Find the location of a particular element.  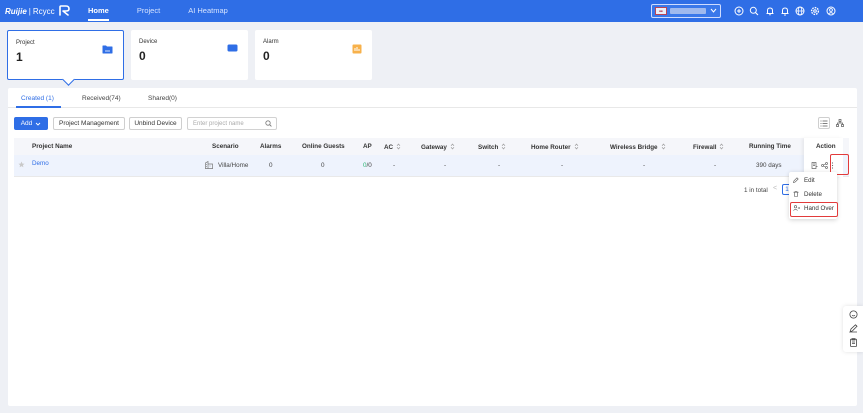

column-scenario: Scenario is located at coordinates (225, 146).